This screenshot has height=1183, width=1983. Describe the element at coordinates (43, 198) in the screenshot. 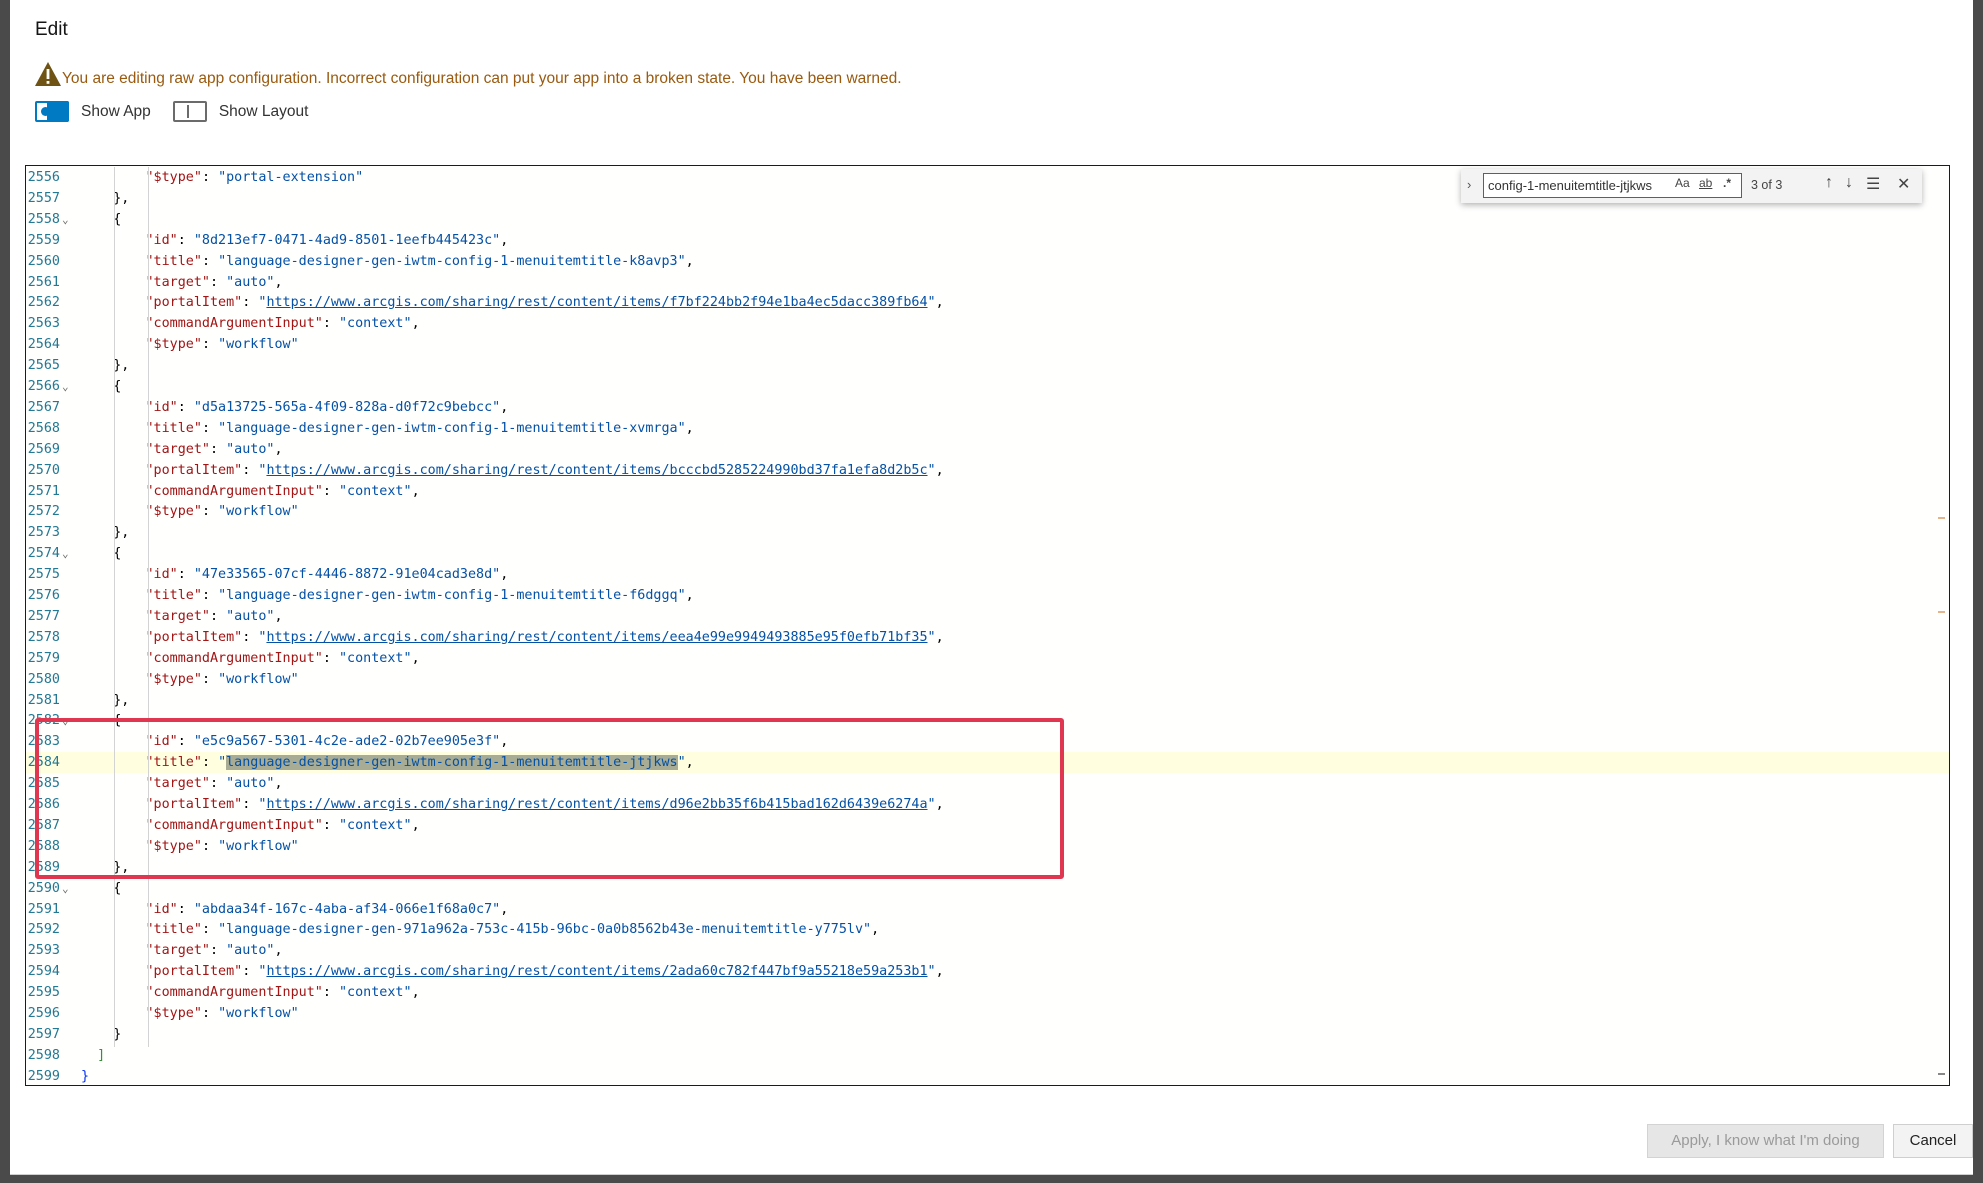

I see `line-number: 2557` at that location.